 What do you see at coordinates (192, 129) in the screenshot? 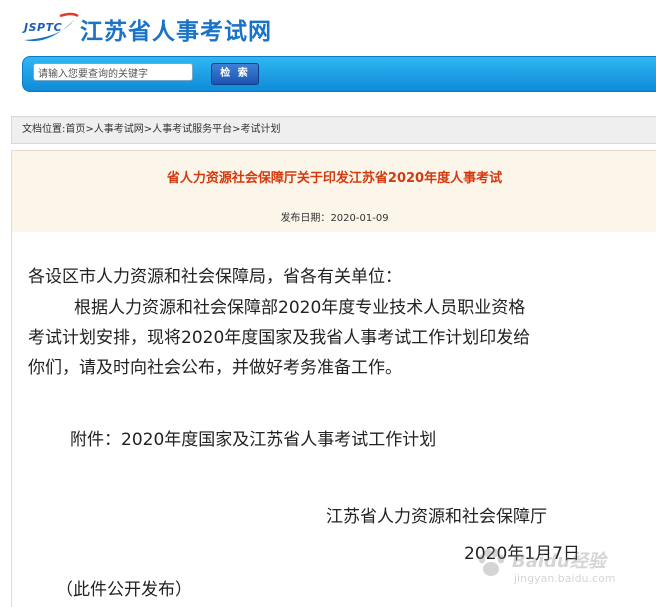
I see `breadcrumb-item-service-platform: 人事考试服务平台` at bounding box center [192, 129].